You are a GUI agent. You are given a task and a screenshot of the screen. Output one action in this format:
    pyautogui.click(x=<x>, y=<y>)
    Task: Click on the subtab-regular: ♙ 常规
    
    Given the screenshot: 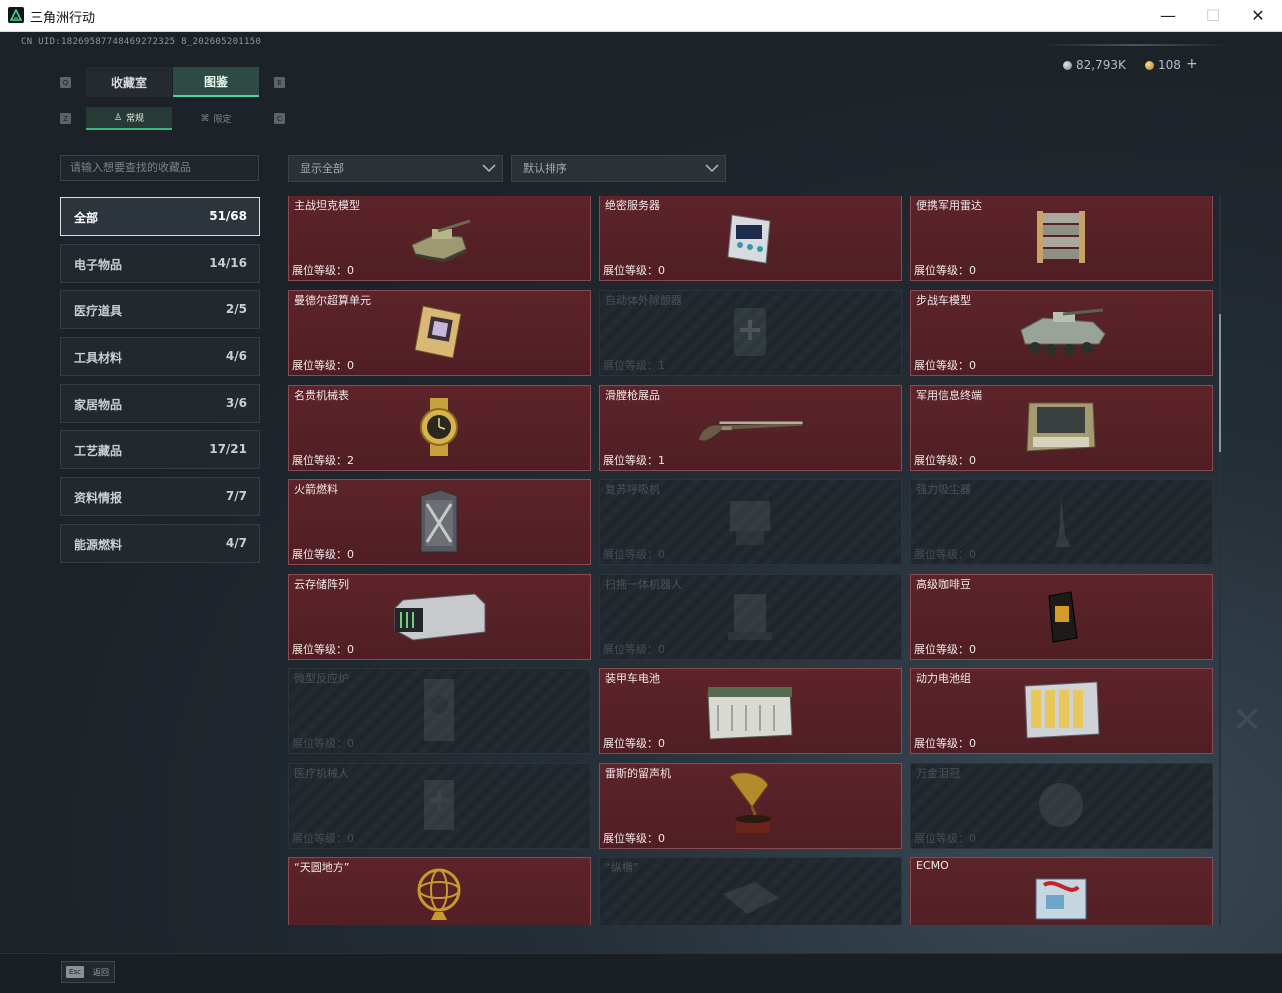 What is the action you would take?
    pyautogui.click(x=129, y=118)
    